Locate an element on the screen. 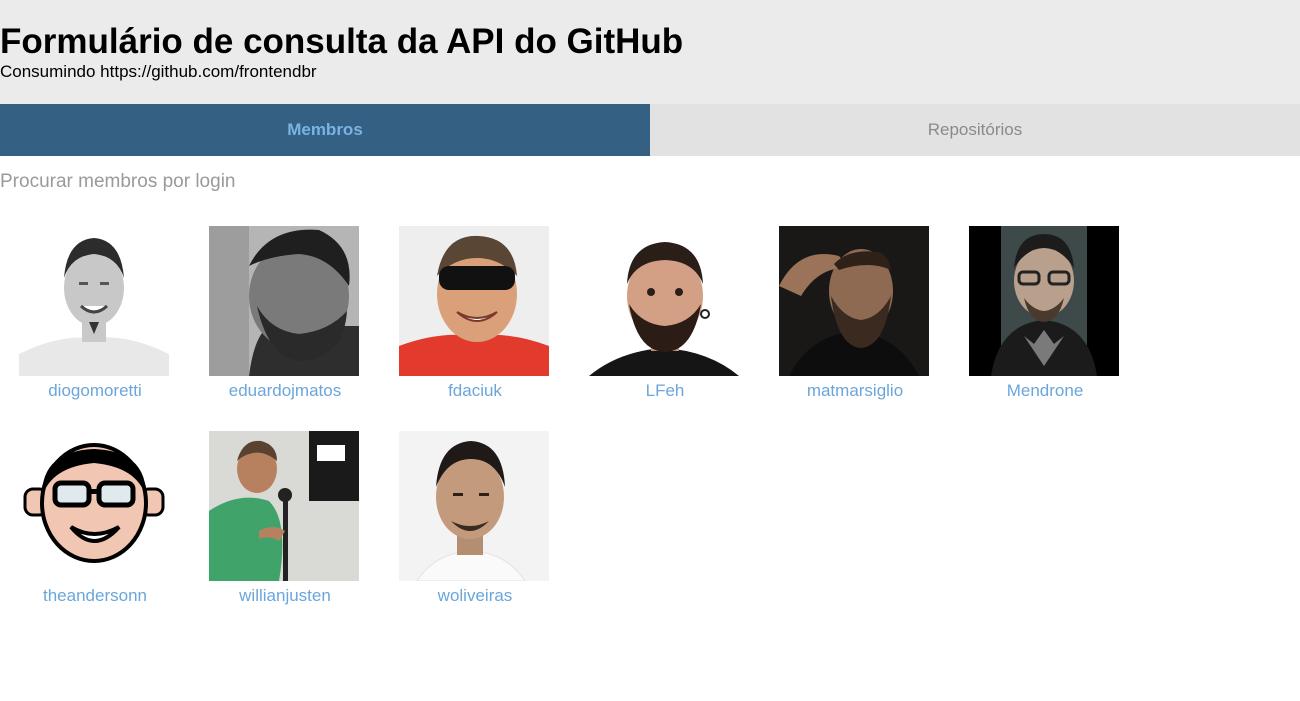 The image size is (1300, 701). member-card: theandersonn is located at coordinates (95, 528).